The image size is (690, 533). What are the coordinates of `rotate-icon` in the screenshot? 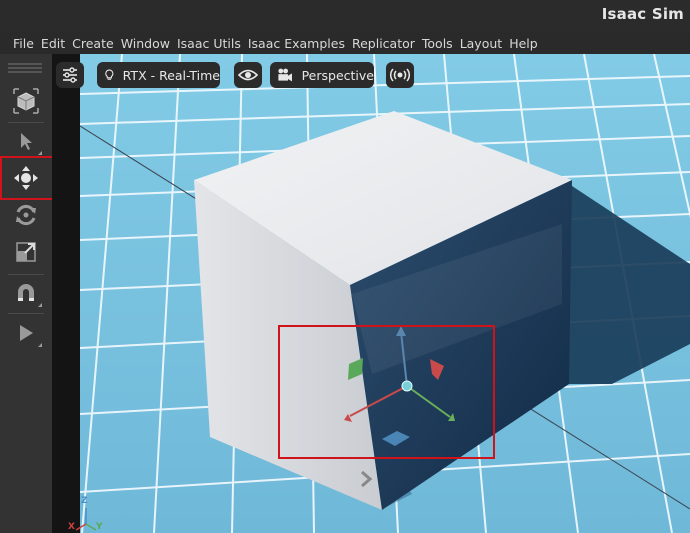 It's located at (26, 215).